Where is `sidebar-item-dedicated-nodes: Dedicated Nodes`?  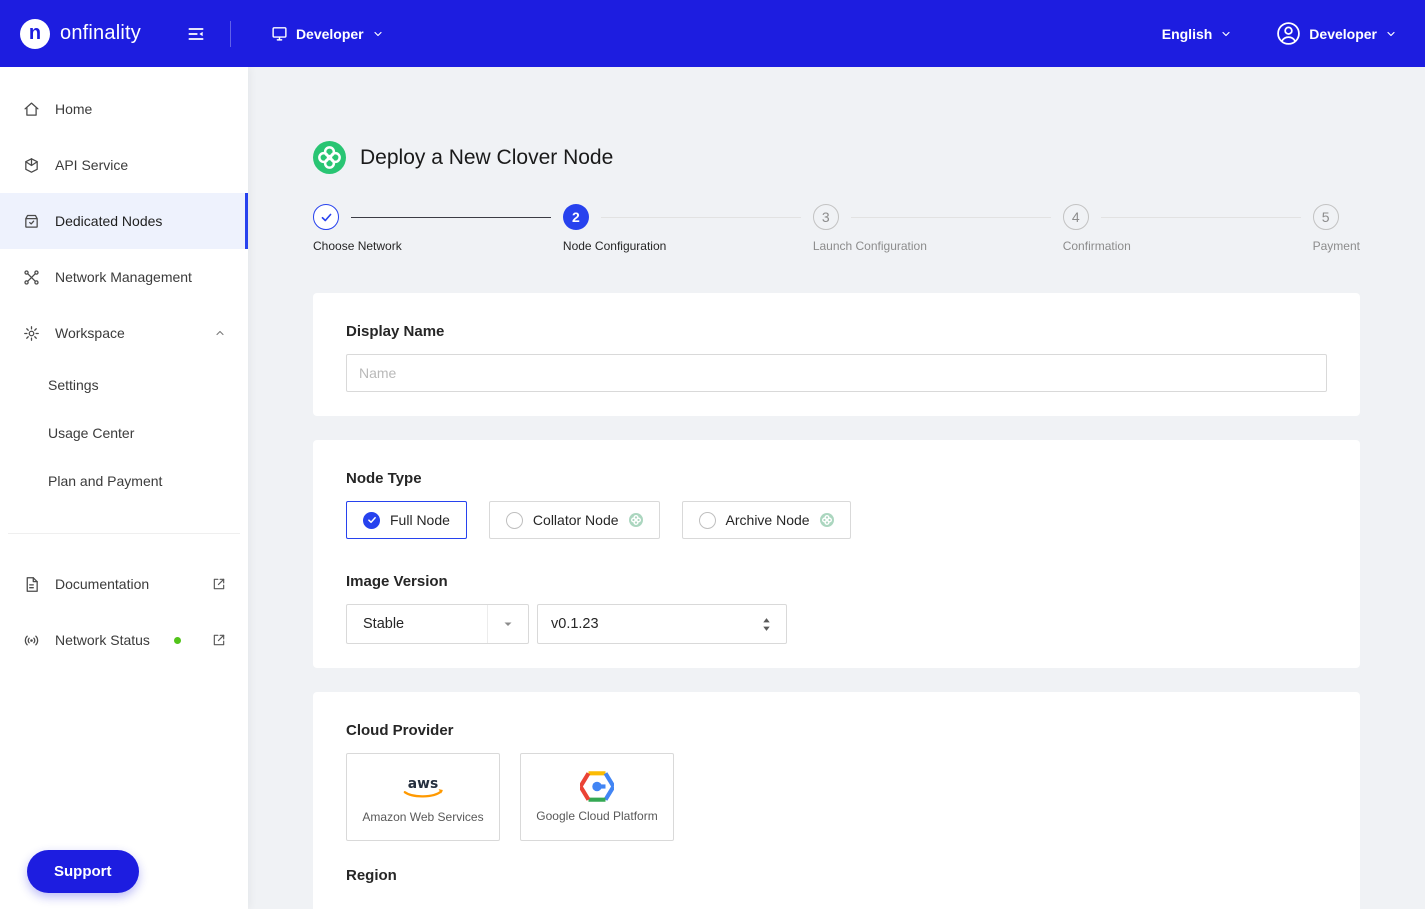 sidebar-item-dedicated-nodes: Dedicated Nodes is located at coordinates (124, 221).